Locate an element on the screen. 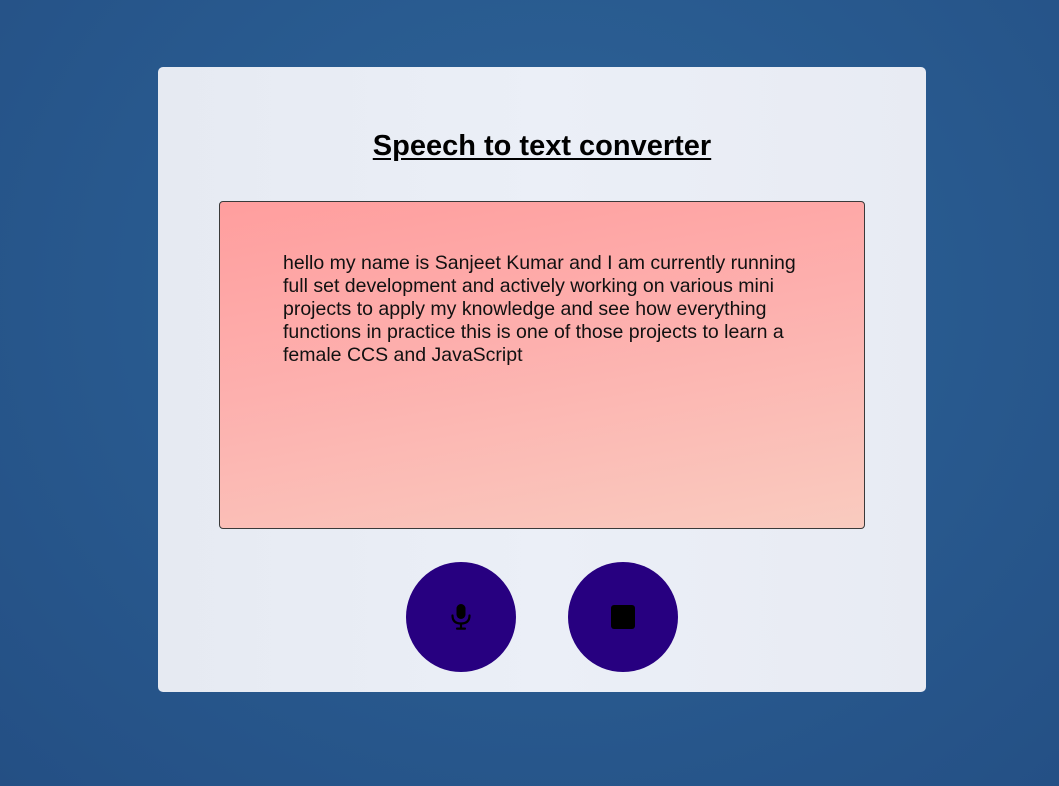 This screenshot has height=786, width=1059. start-recording-button is located at coordinates (461, 617).